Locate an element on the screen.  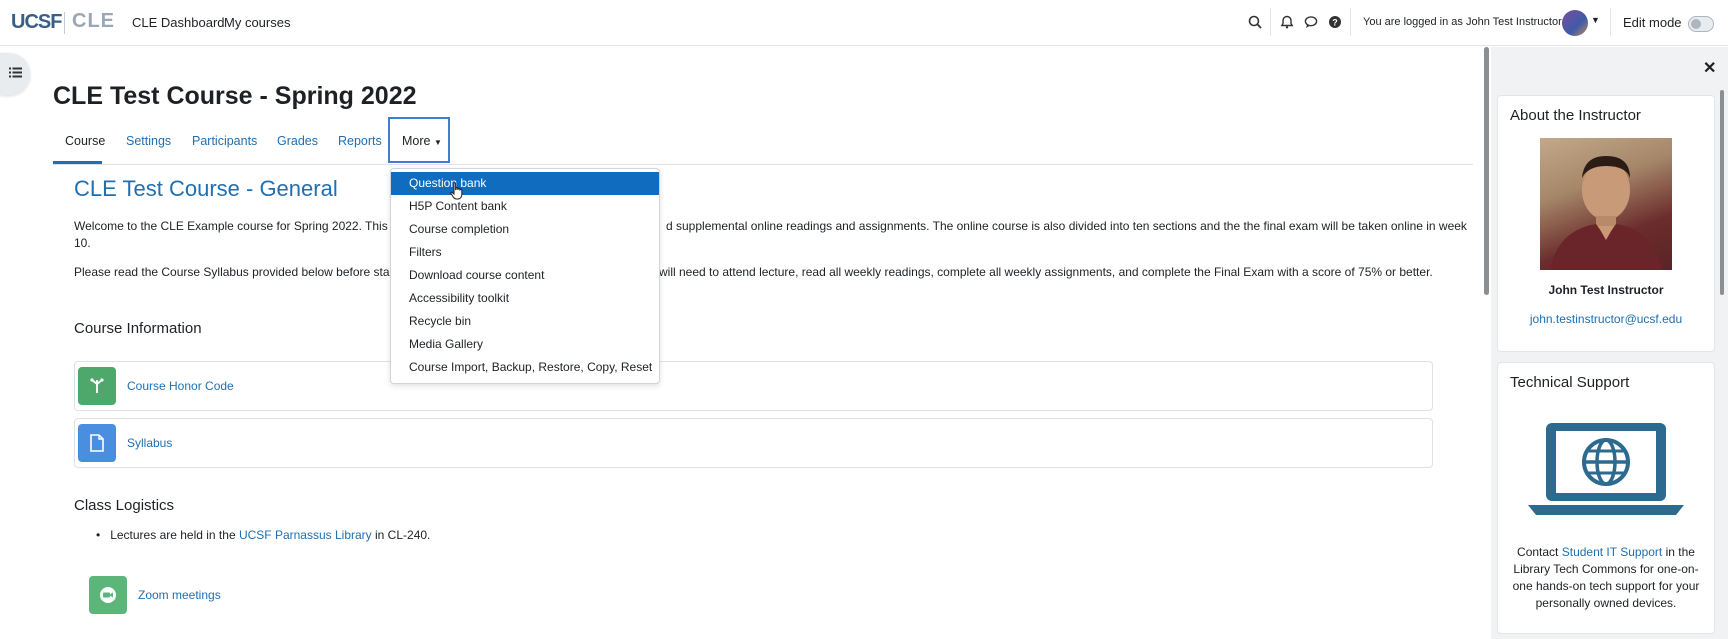
document-icon is located at coordinates (97, 443).